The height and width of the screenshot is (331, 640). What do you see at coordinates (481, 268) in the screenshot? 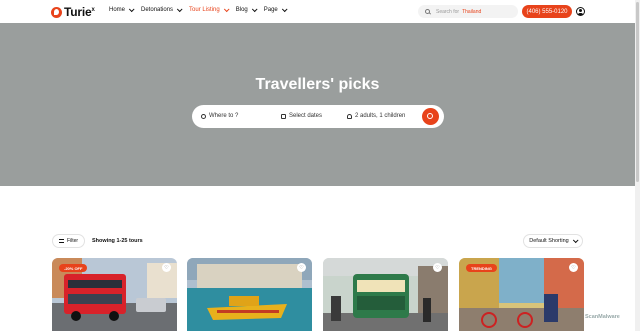
I see `trending-badge: TRENDING` at bounding box center [481, 268].